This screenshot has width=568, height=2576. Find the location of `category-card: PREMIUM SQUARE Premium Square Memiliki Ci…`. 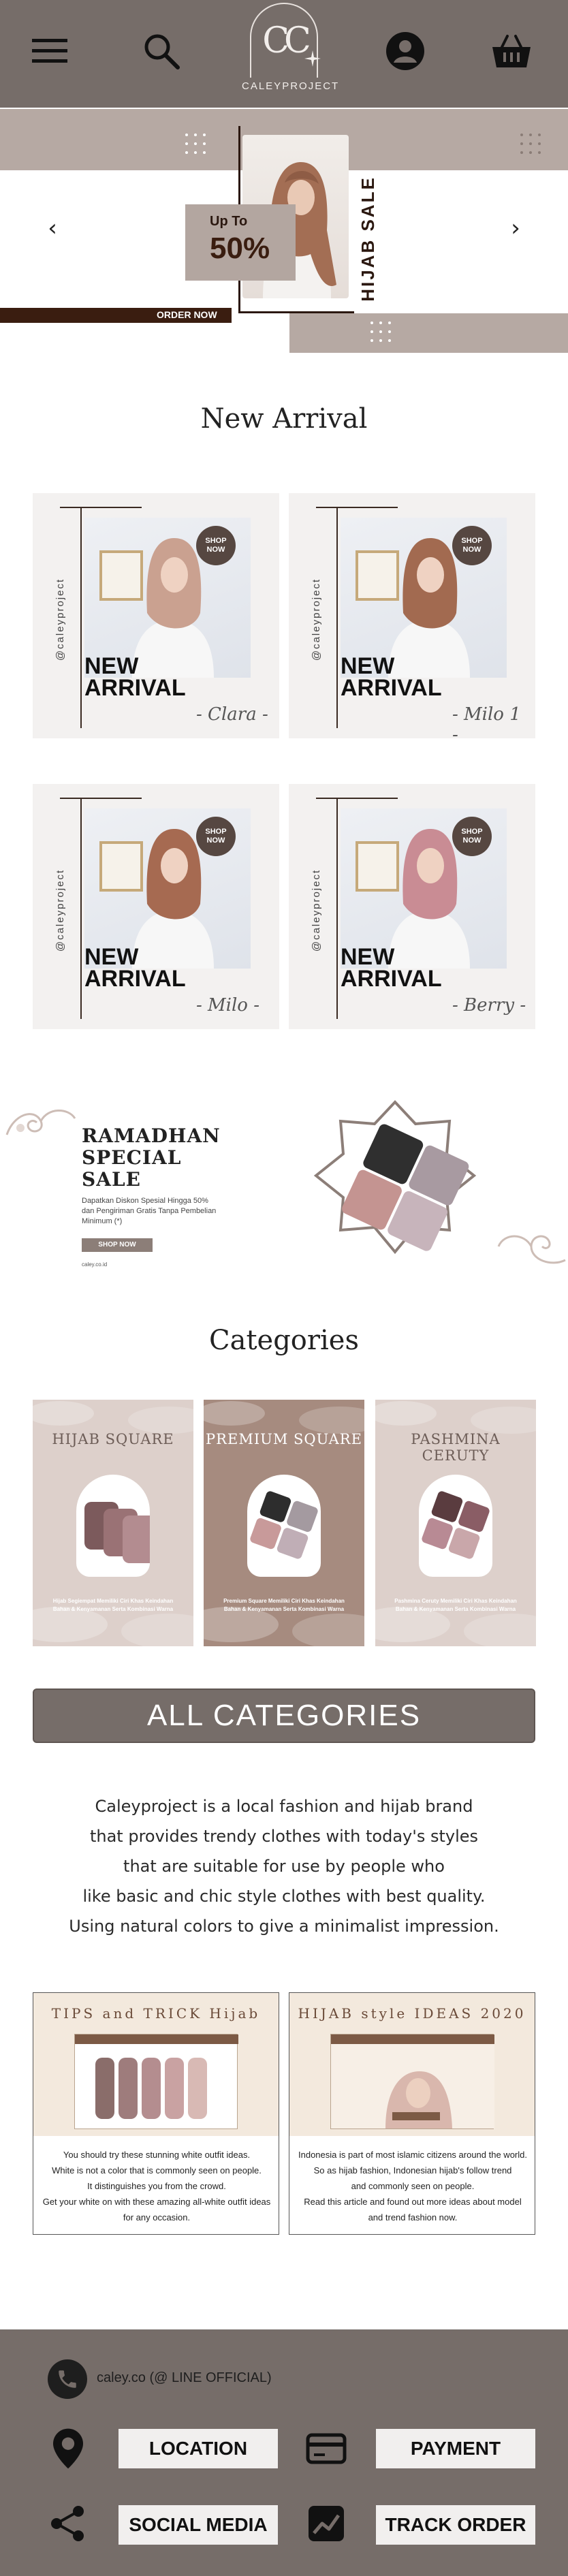

category-card: PREMIUM SQUARE Premium Square Memiliki Ci… is located at coordinates (284, 1523).